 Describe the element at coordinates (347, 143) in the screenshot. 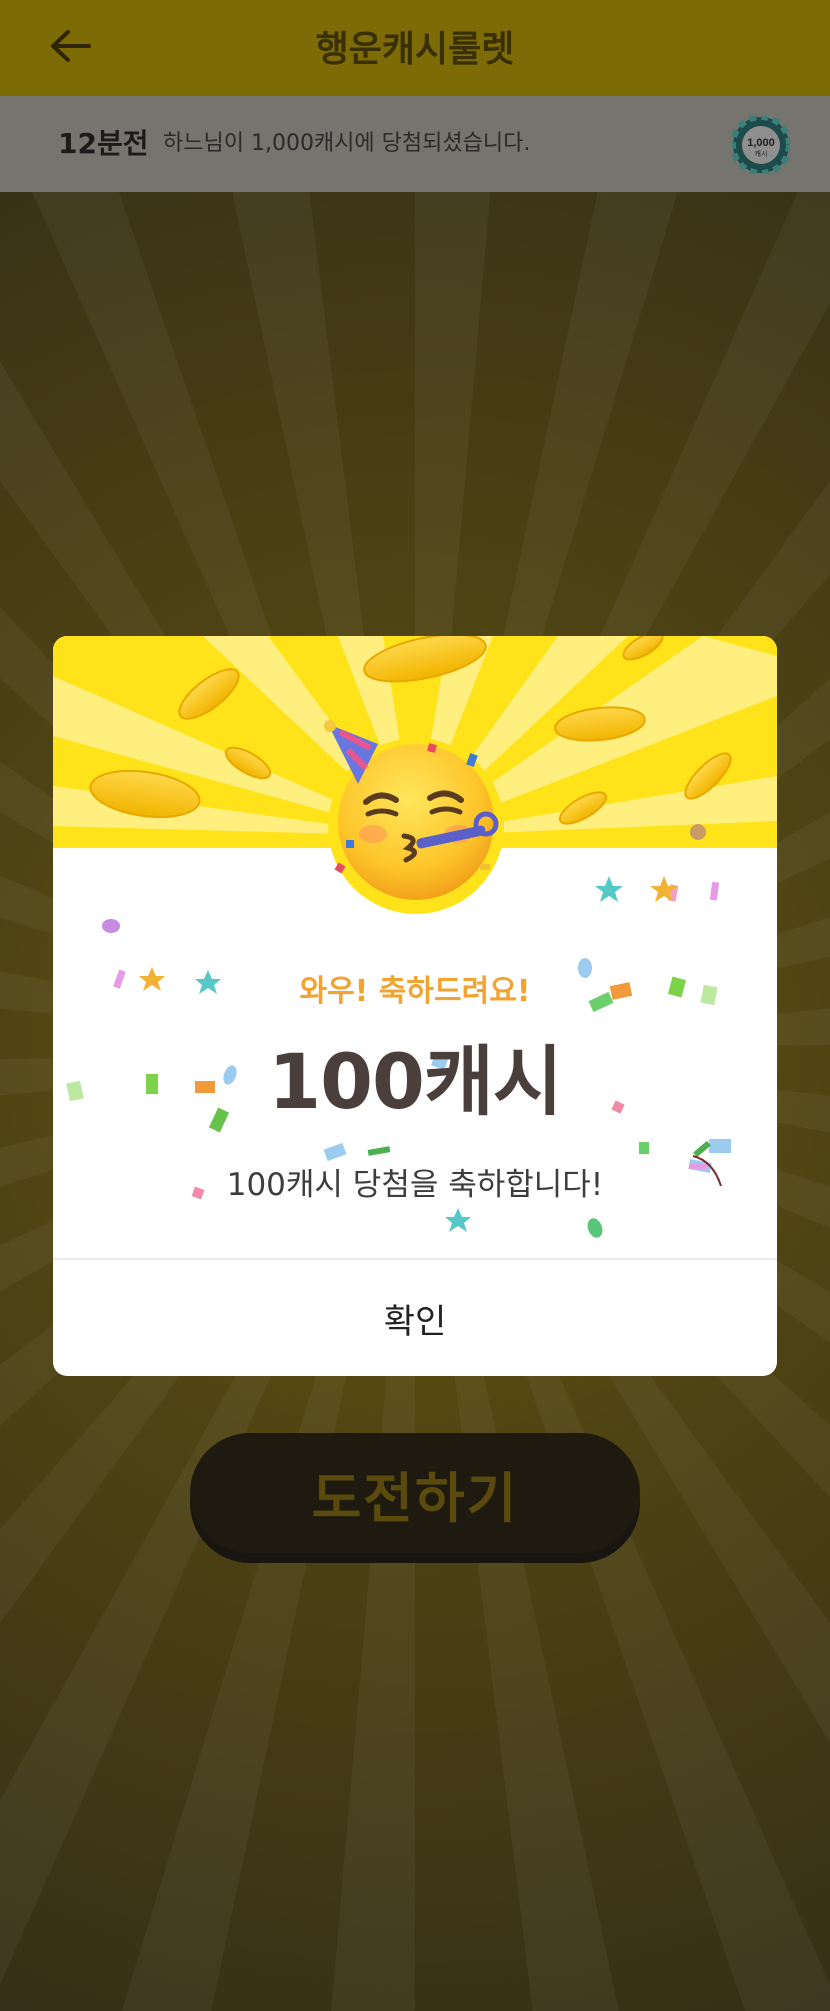

I see `ticker-message: 하느님이 1,000캐시에 당첨되셨습니다.` at that location.